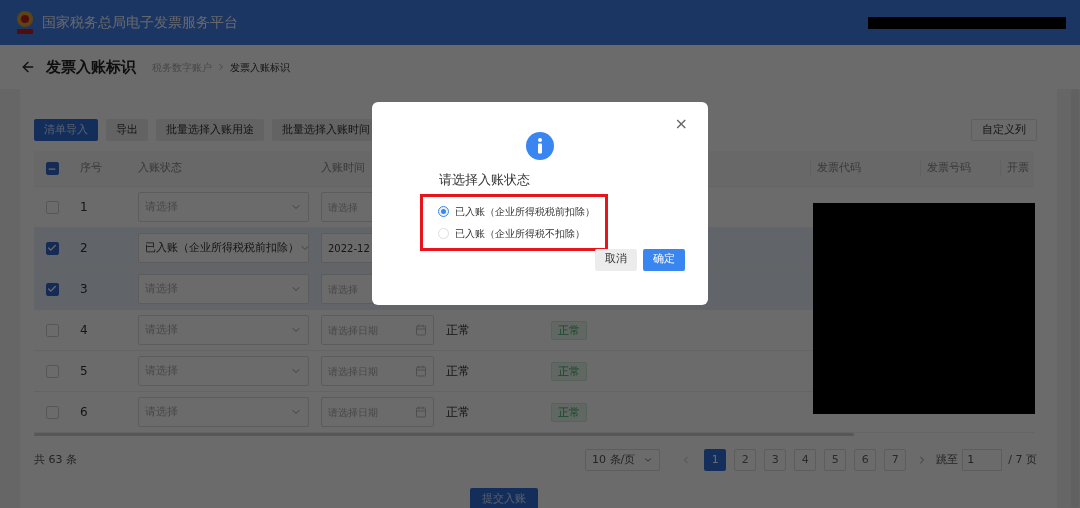  What do you see at coordinates (84, 289) in the screenshot?
I see `table-cell: 3` at bounding box center [84, 289].